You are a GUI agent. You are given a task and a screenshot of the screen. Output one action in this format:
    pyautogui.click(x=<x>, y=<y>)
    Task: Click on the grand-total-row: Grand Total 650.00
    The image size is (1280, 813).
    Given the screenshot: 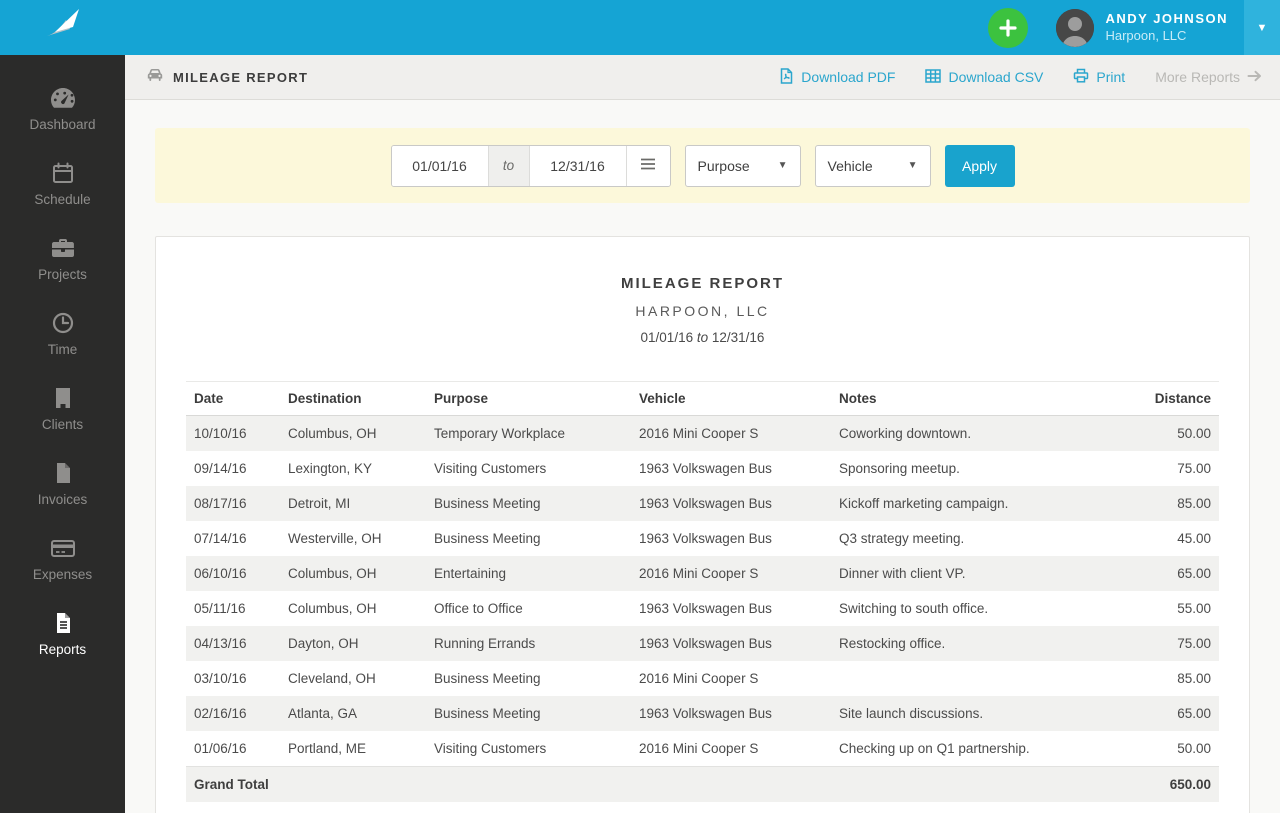 What is the action you would take?
    pyautogui.click(x=702, y=784)
    